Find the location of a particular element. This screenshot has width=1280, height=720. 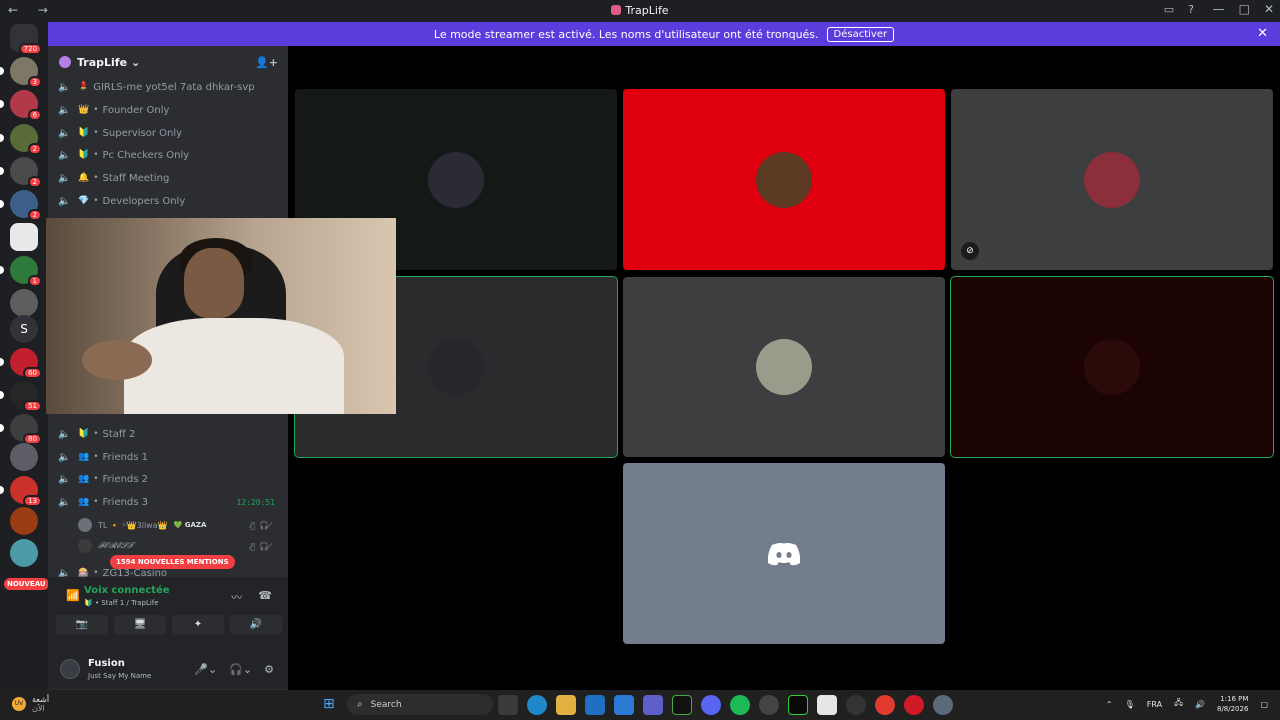

activities-button: ✦ is located at coordinates (198, 625).